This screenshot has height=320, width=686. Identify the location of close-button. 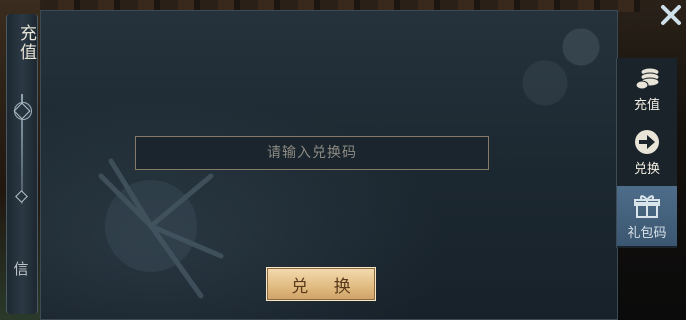
(671, 15).